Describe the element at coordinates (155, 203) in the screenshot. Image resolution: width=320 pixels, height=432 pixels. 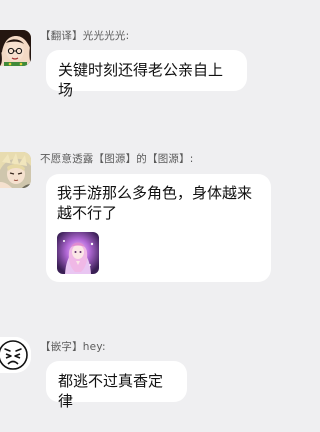
I see `message-text: 我手游那么多角色，身体越来越不行了` at that location.